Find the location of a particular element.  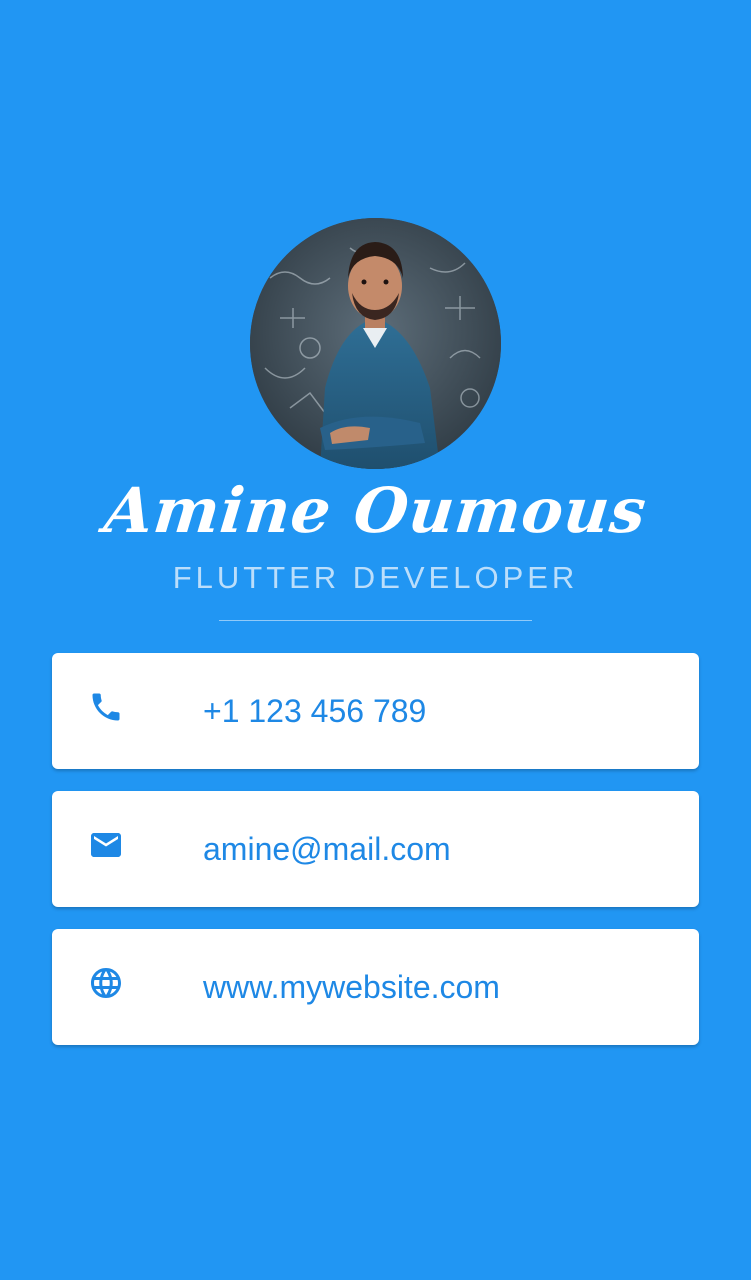

phone-number: +1 123 456 789 is located at coordinates (315, 711).